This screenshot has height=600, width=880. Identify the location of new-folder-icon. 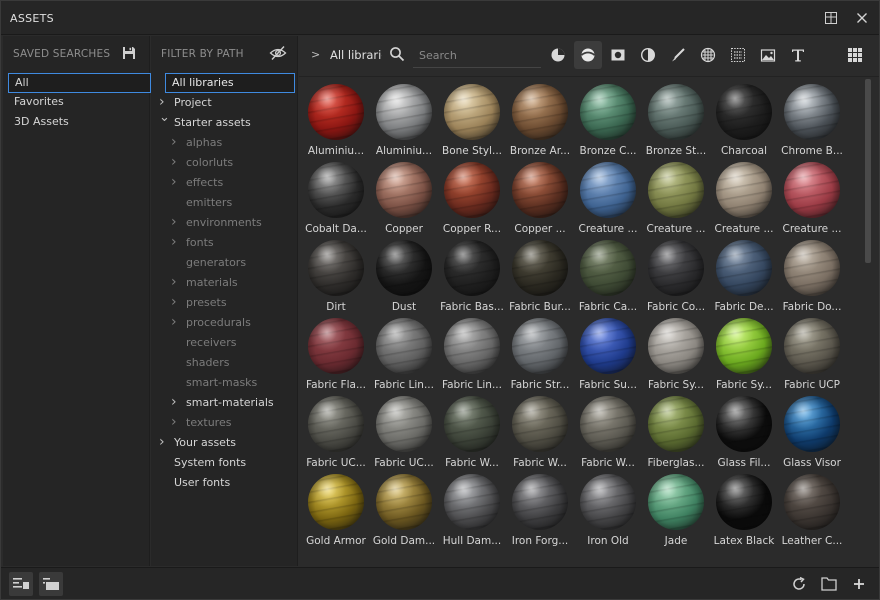
(829, 584).